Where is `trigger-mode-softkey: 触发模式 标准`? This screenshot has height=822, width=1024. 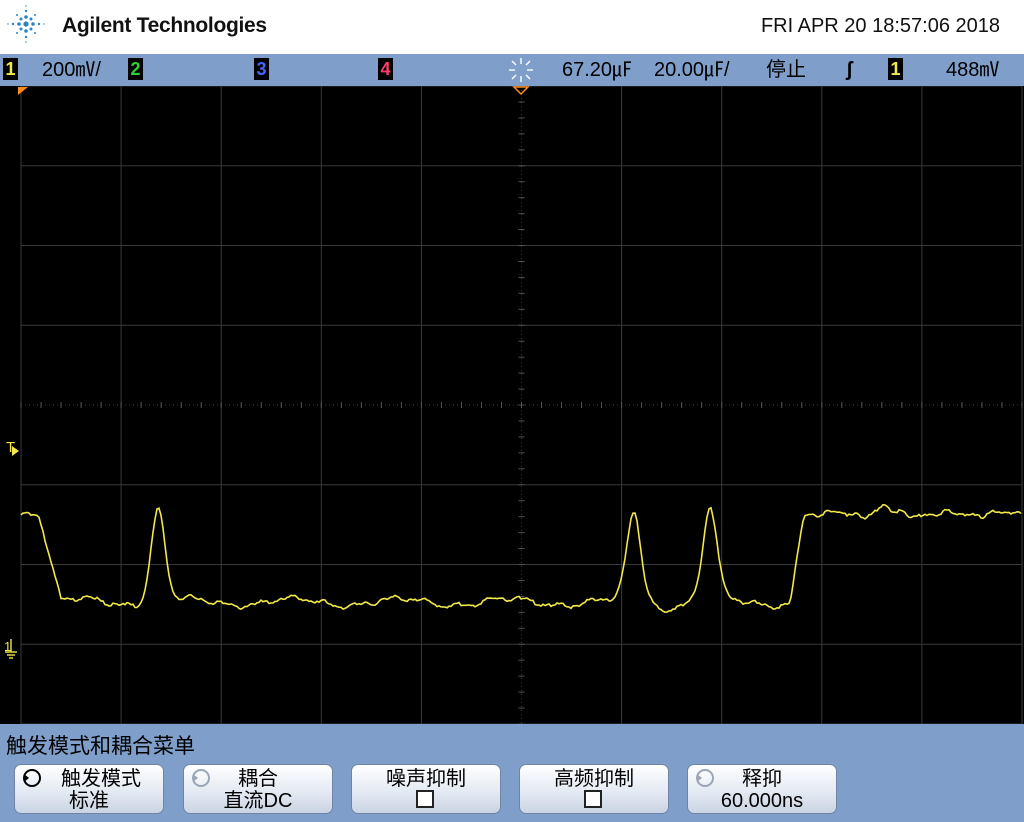
trigger-mode-softkey: 触发模式 标准 is located at coordinates (89, 789).